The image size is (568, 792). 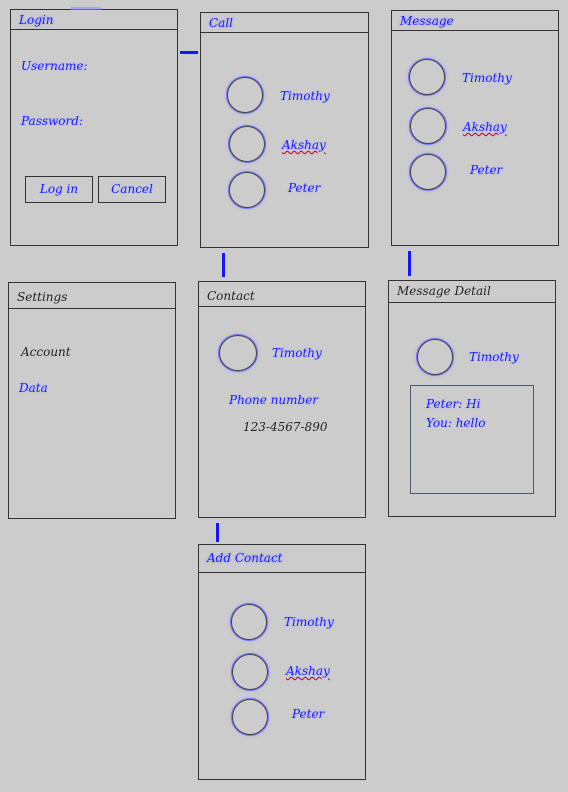 What do you see at coordinates (274, 400) in the screenshot?
I see `phone-label: Phone number` at bounding box center [274, 400].